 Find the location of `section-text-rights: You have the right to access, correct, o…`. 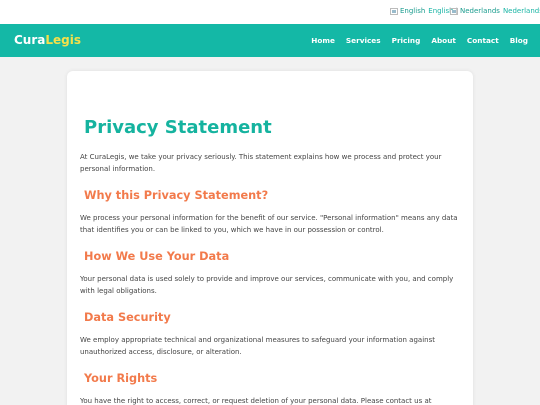

section-text-rights: You have the right to access, correct, o… is located at coordinates (256, 401).